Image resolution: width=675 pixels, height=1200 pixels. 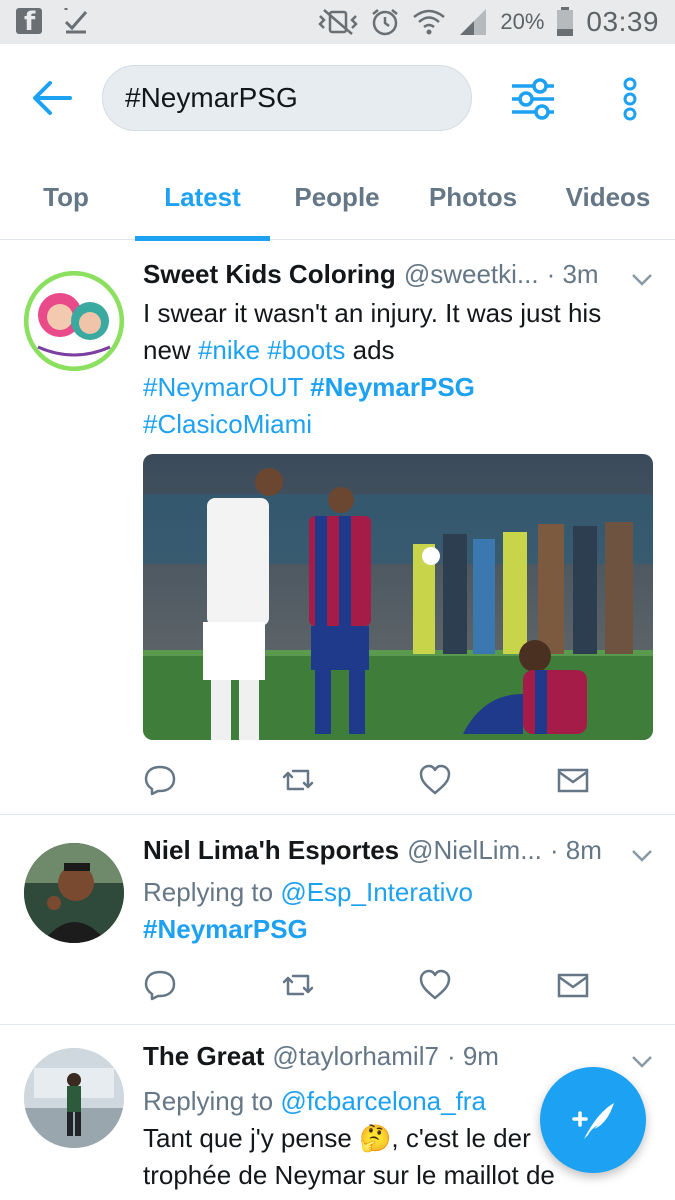 What do you see at coordinates (306, 350) in the screenshot?
I see `hashtag-link: #boots` at bounding box center [306, 350].